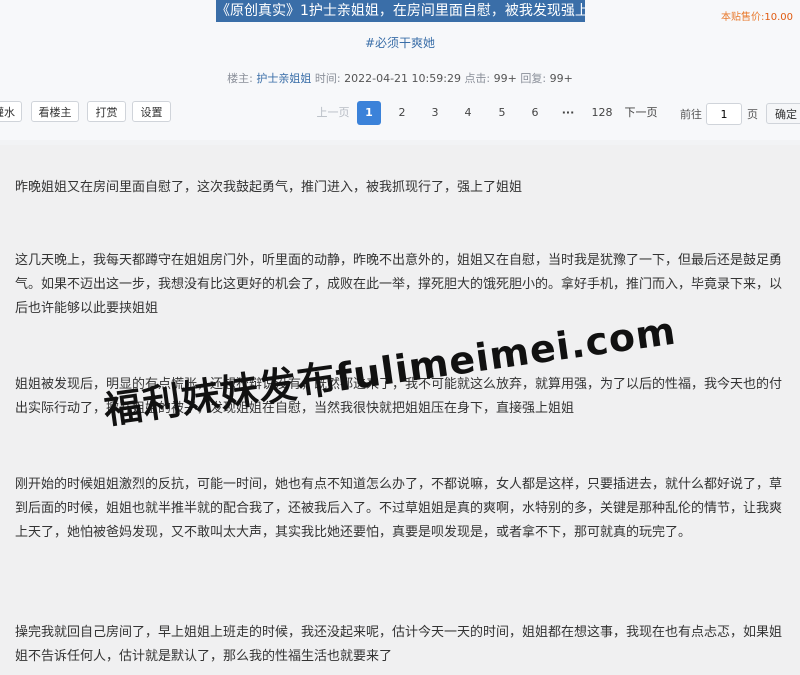 The height and width of the screenshot is (675, 800). I want to click on clicks-value: 99+, so click(505, 78).